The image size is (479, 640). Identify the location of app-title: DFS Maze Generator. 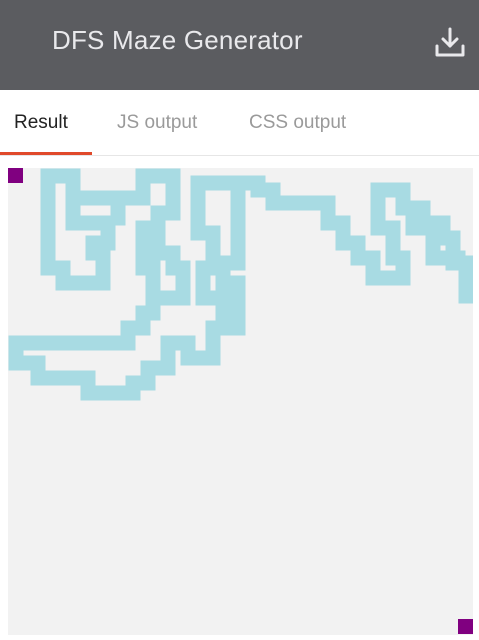
(177, 40).